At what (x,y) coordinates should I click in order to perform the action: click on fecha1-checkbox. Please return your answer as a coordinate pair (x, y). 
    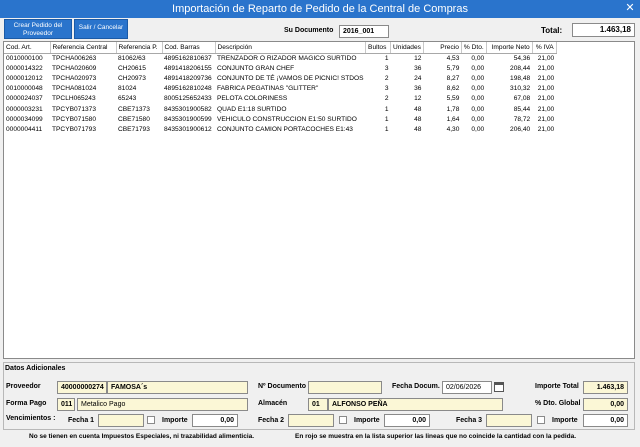
    Looking at the image, I should click on (151, 420).